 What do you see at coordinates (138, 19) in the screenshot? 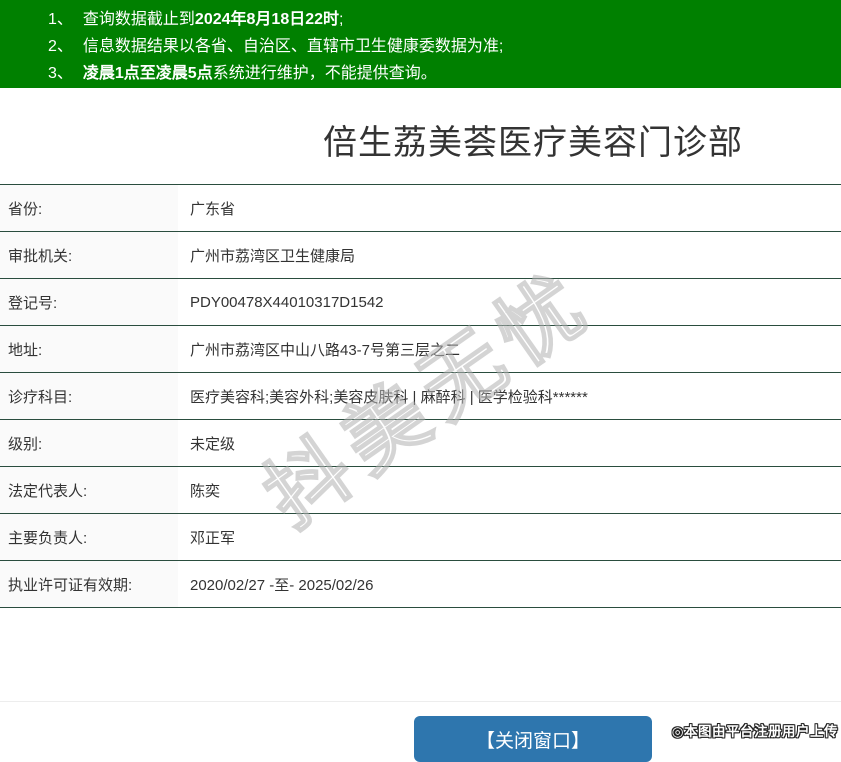
I see `notice-text: 查询数据截止到` at bounding box center [138, 19].